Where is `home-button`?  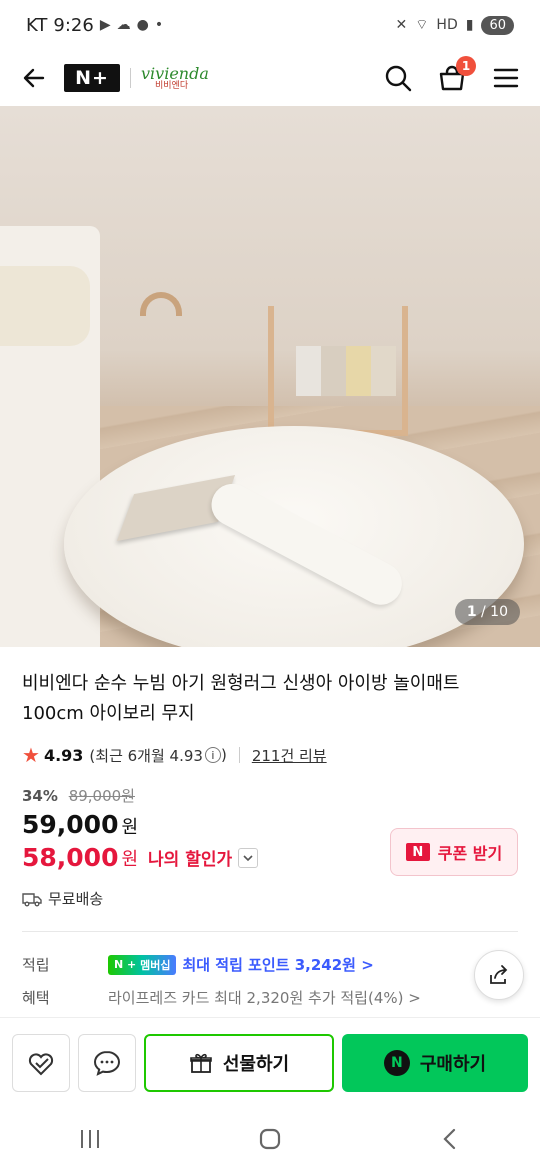
home-button is located at coordinates (270, 1139).